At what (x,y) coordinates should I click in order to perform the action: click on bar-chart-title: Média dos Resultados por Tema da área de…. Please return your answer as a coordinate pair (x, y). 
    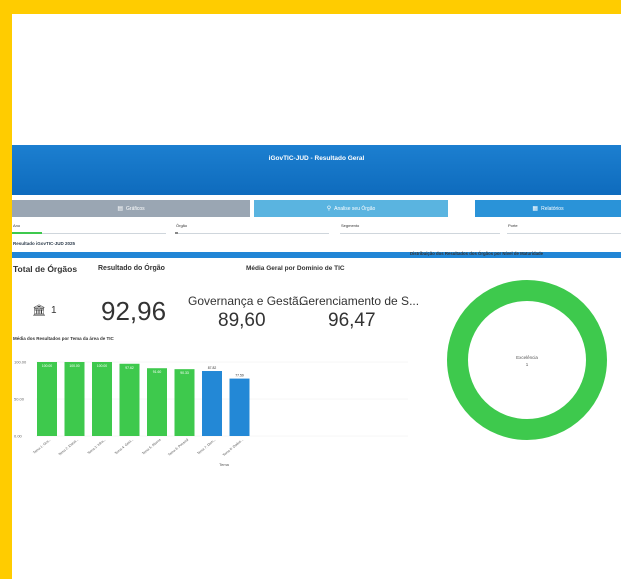
    Looking at the image, I should click on (63, 338).